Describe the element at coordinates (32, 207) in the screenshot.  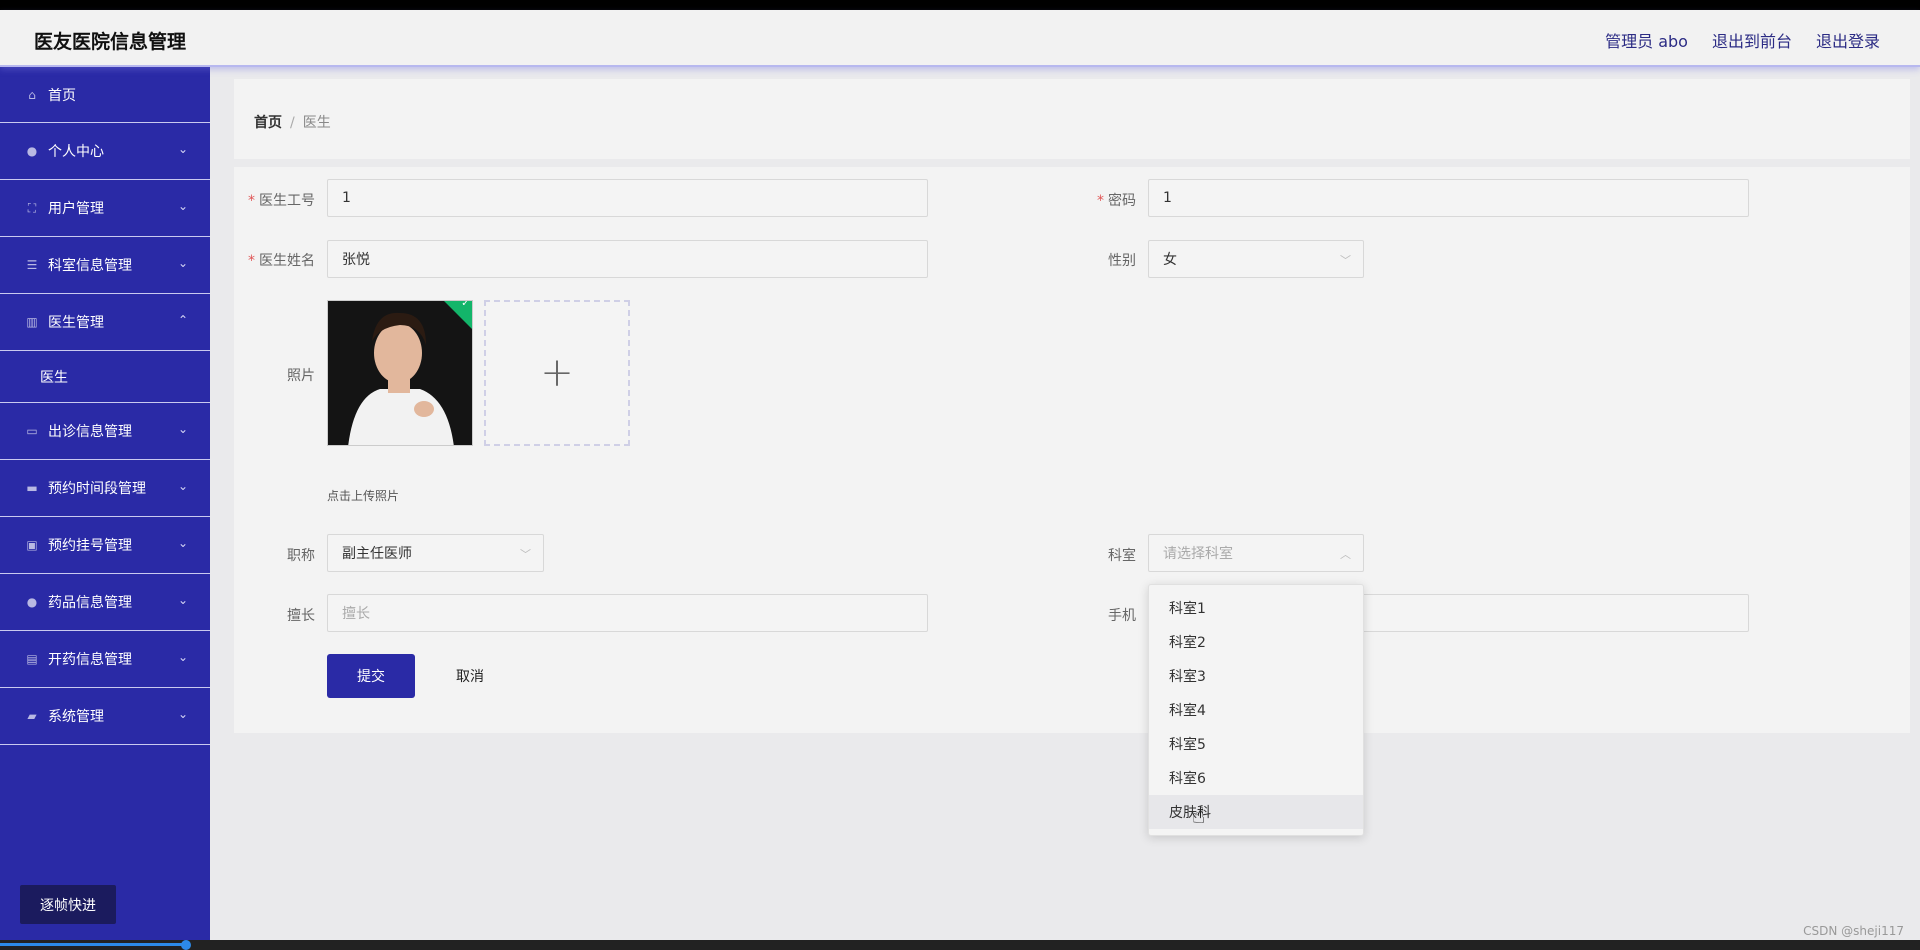
I see `frame-icon: ⛶` at that location.